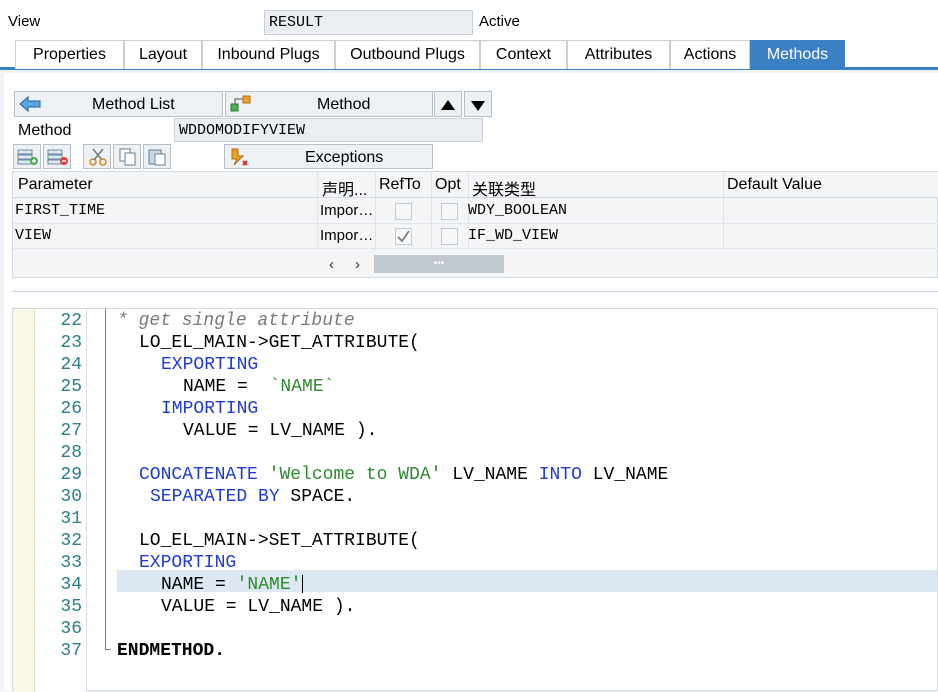  I want to click on method-label: Method, so click(45, 130).